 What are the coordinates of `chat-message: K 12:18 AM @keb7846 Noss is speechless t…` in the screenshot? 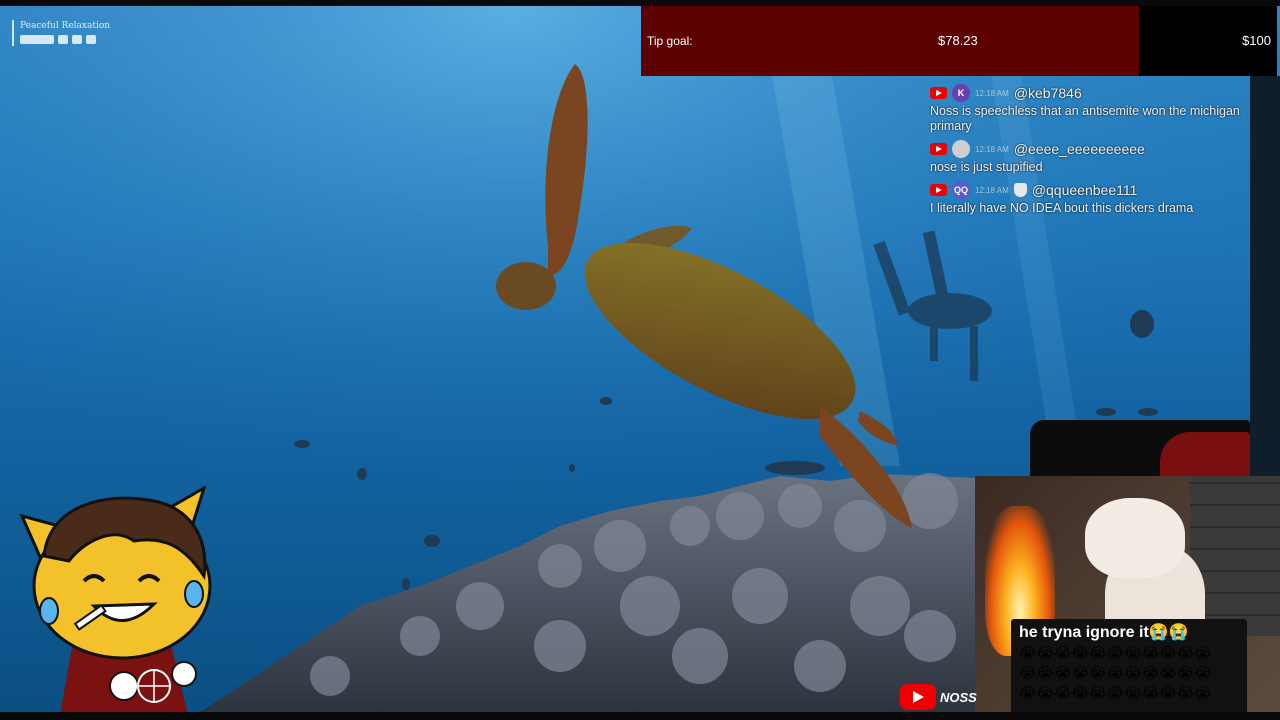 It's located at (1090, 108).